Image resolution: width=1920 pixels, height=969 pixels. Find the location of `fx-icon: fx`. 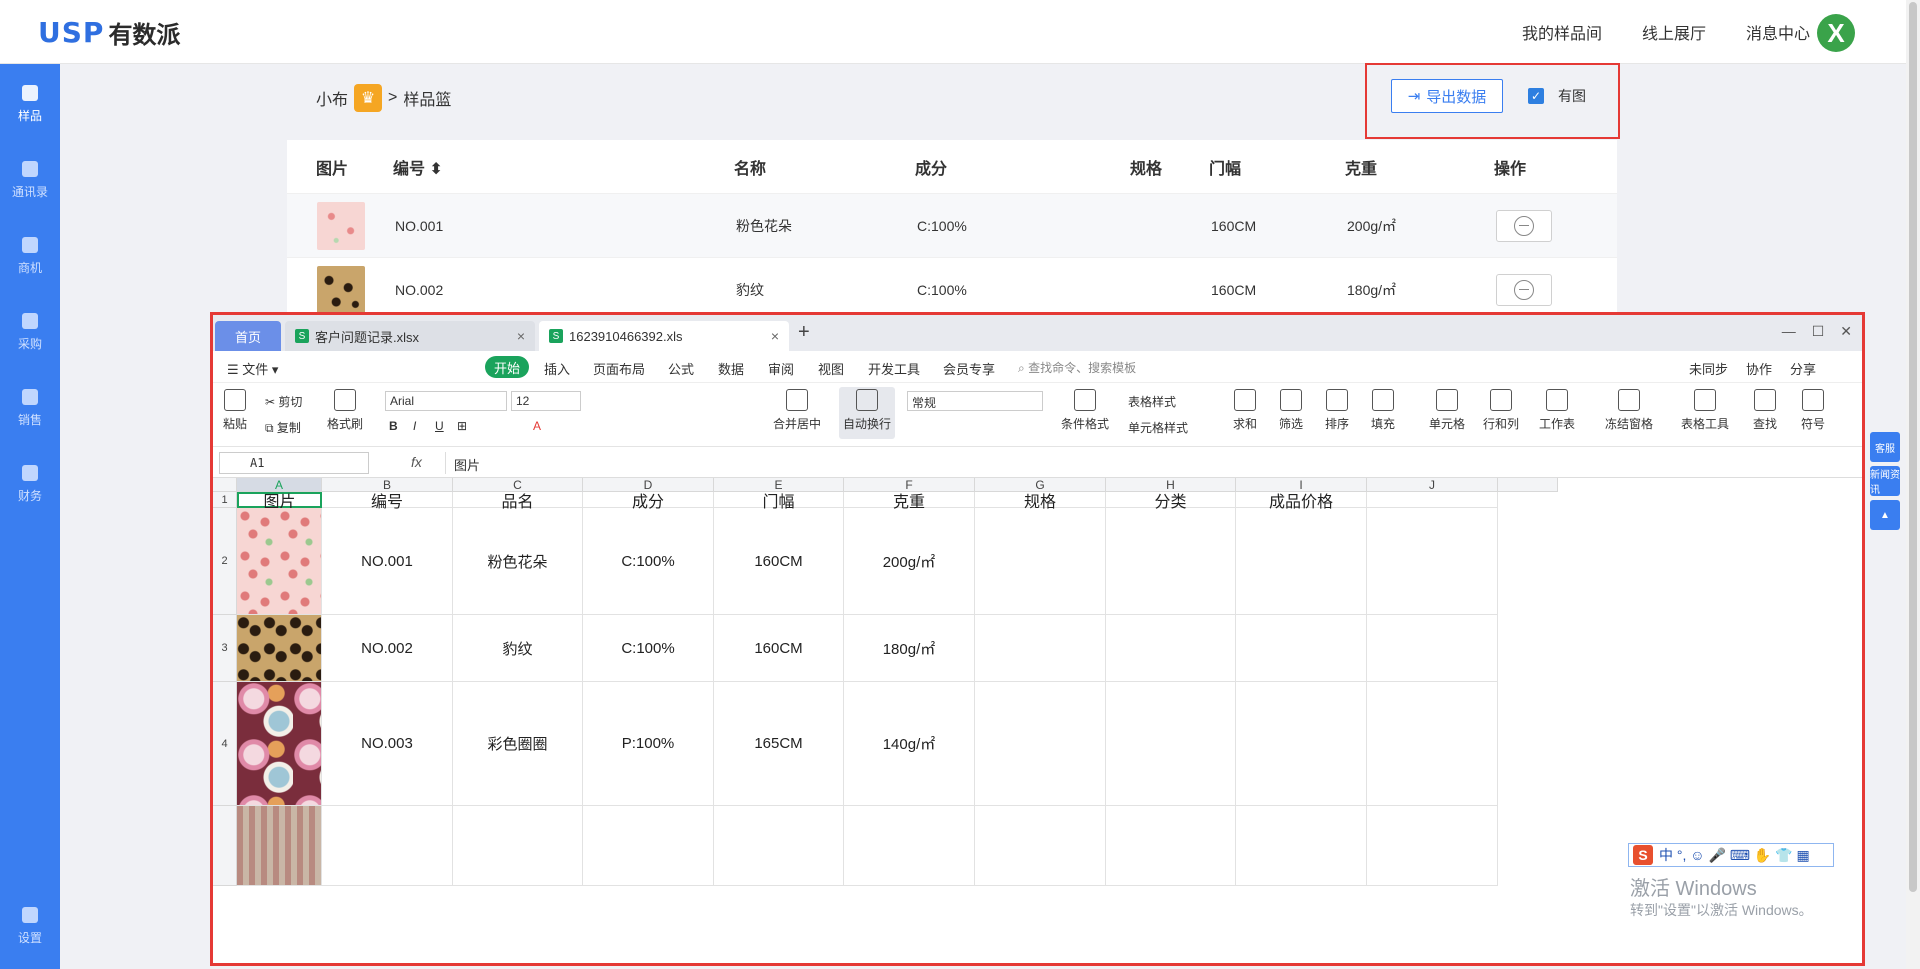

fx-icon: fx is located at coordinates (416, 462).